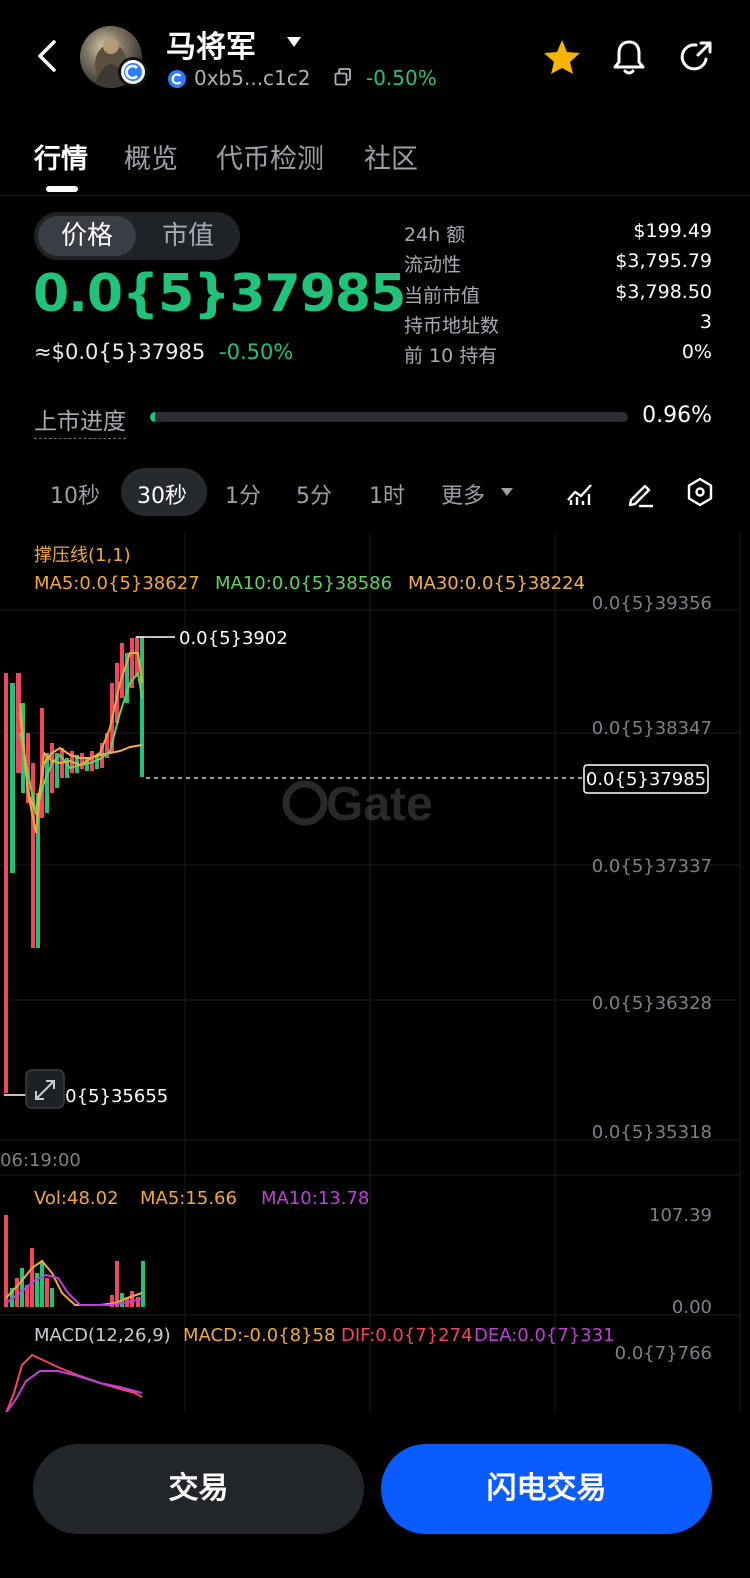 This screenshot has height=1578, width=750. What do you see at coordinates (391, 156) in the screenshot?
I see `tab-community: 社区` at bounding box center [391, 156].